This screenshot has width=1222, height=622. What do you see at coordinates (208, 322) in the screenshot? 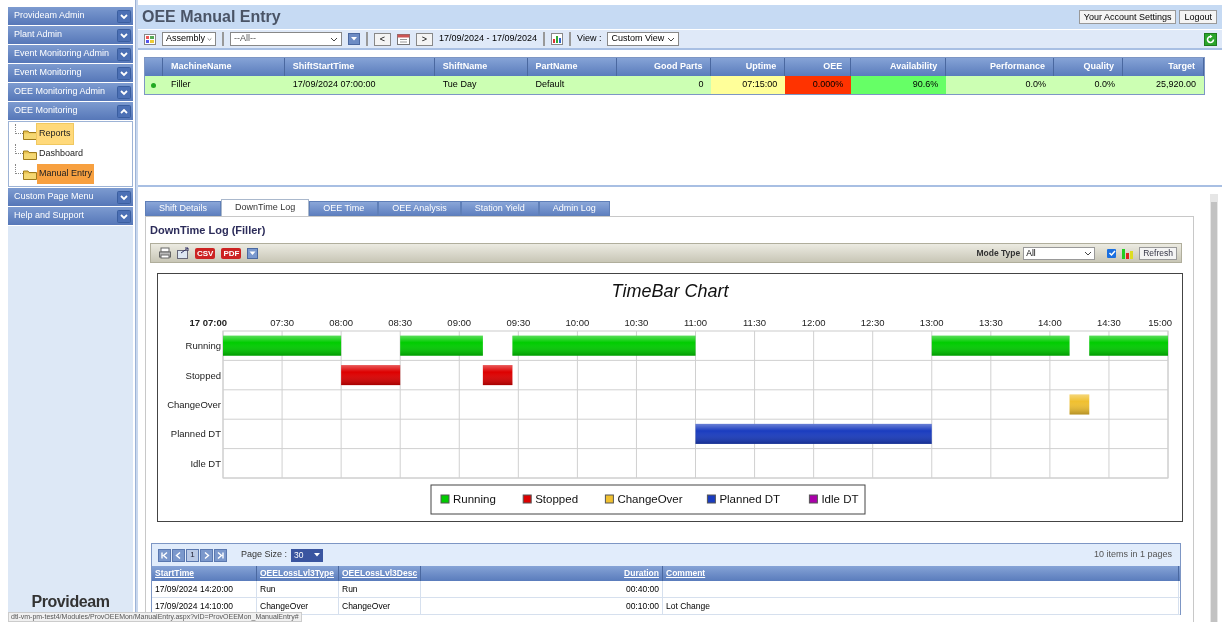
I see `time-label: 17 07:00` at bounding box center [208, 322].